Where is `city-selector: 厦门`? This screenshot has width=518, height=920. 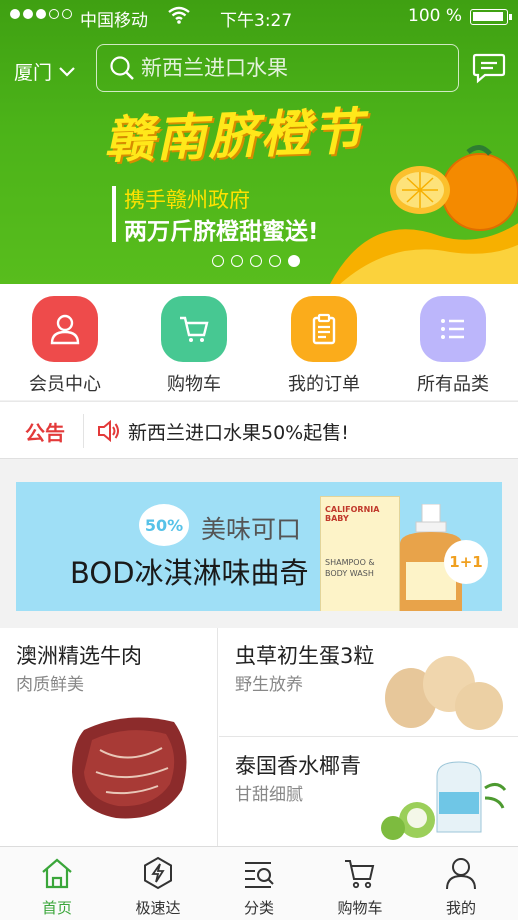 city-selector: 厦门 is located at coordinates (45, 71).